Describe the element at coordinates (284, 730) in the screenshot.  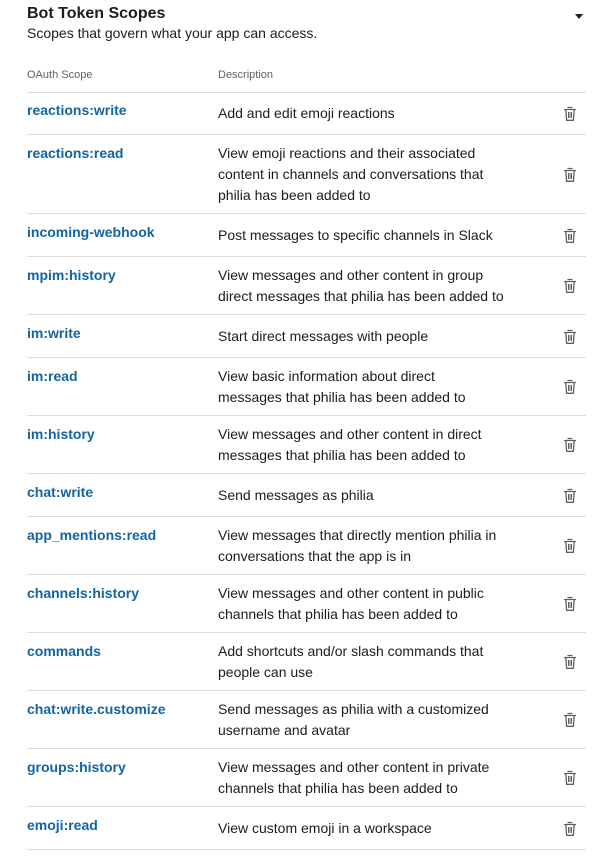
I see `scope-description-line: username and avatar` at that location.